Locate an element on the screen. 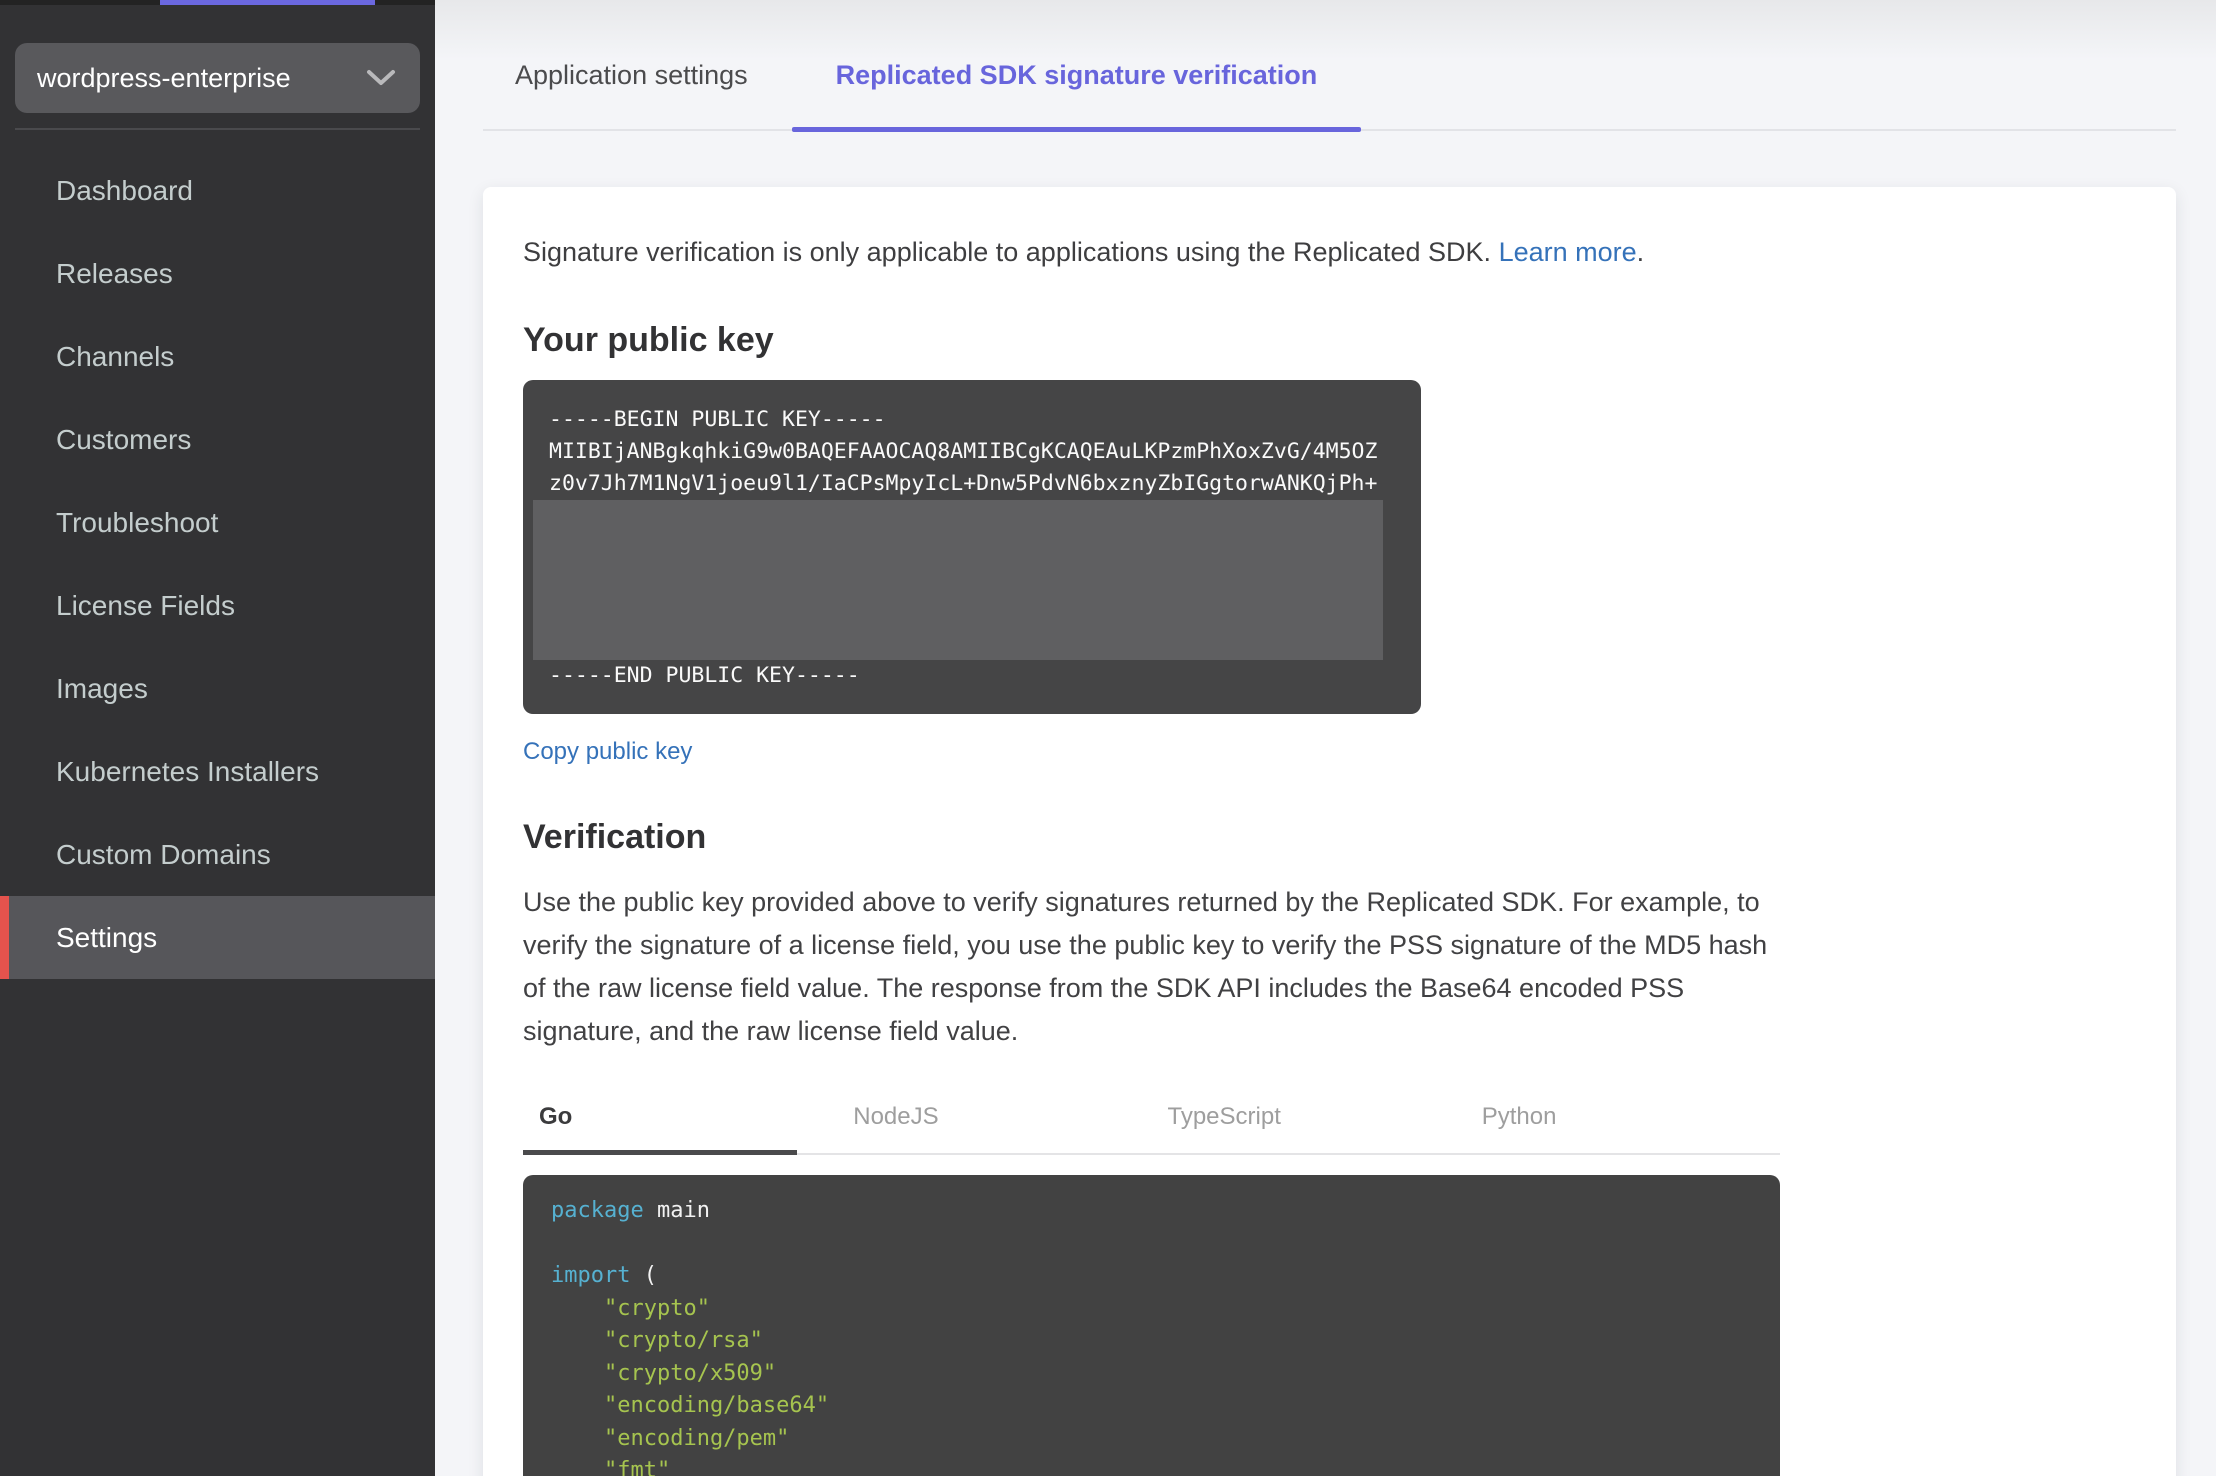 This screenshot has width=2216, height=1476. sidebar-item-dashboard: Dashboard is located at coordinates (217, 190).